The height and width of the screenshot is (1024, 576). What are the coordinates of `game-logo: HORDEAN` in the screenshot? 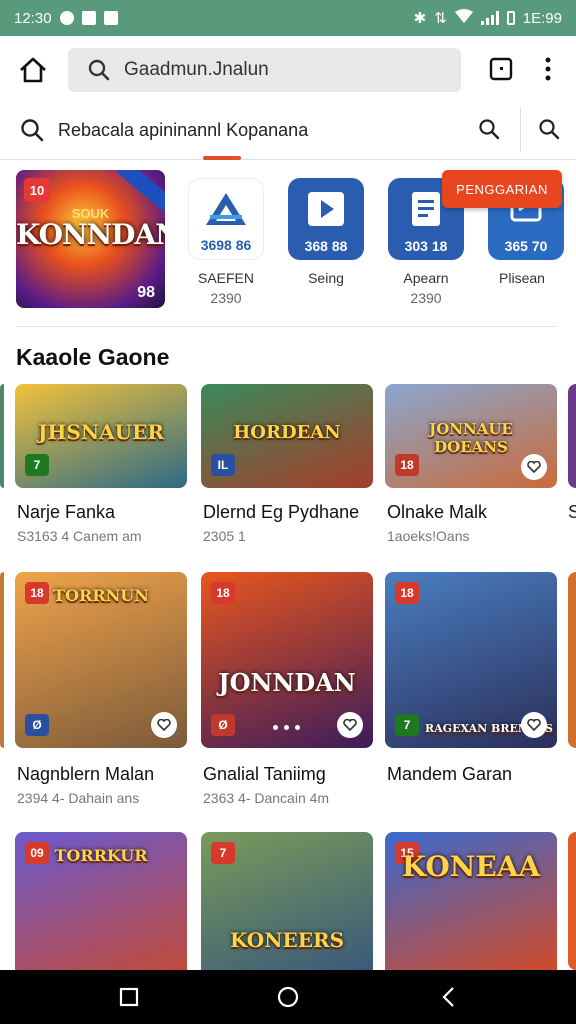 It's located at (287, 432).